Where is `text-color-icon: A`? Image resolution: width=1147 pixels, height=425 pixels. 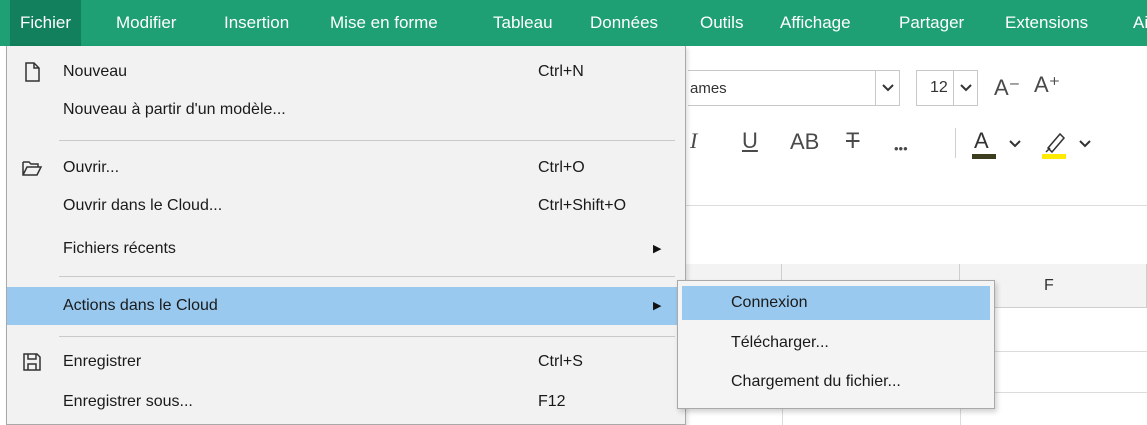
text-color-icon: A is located at coordinates (999, 144).